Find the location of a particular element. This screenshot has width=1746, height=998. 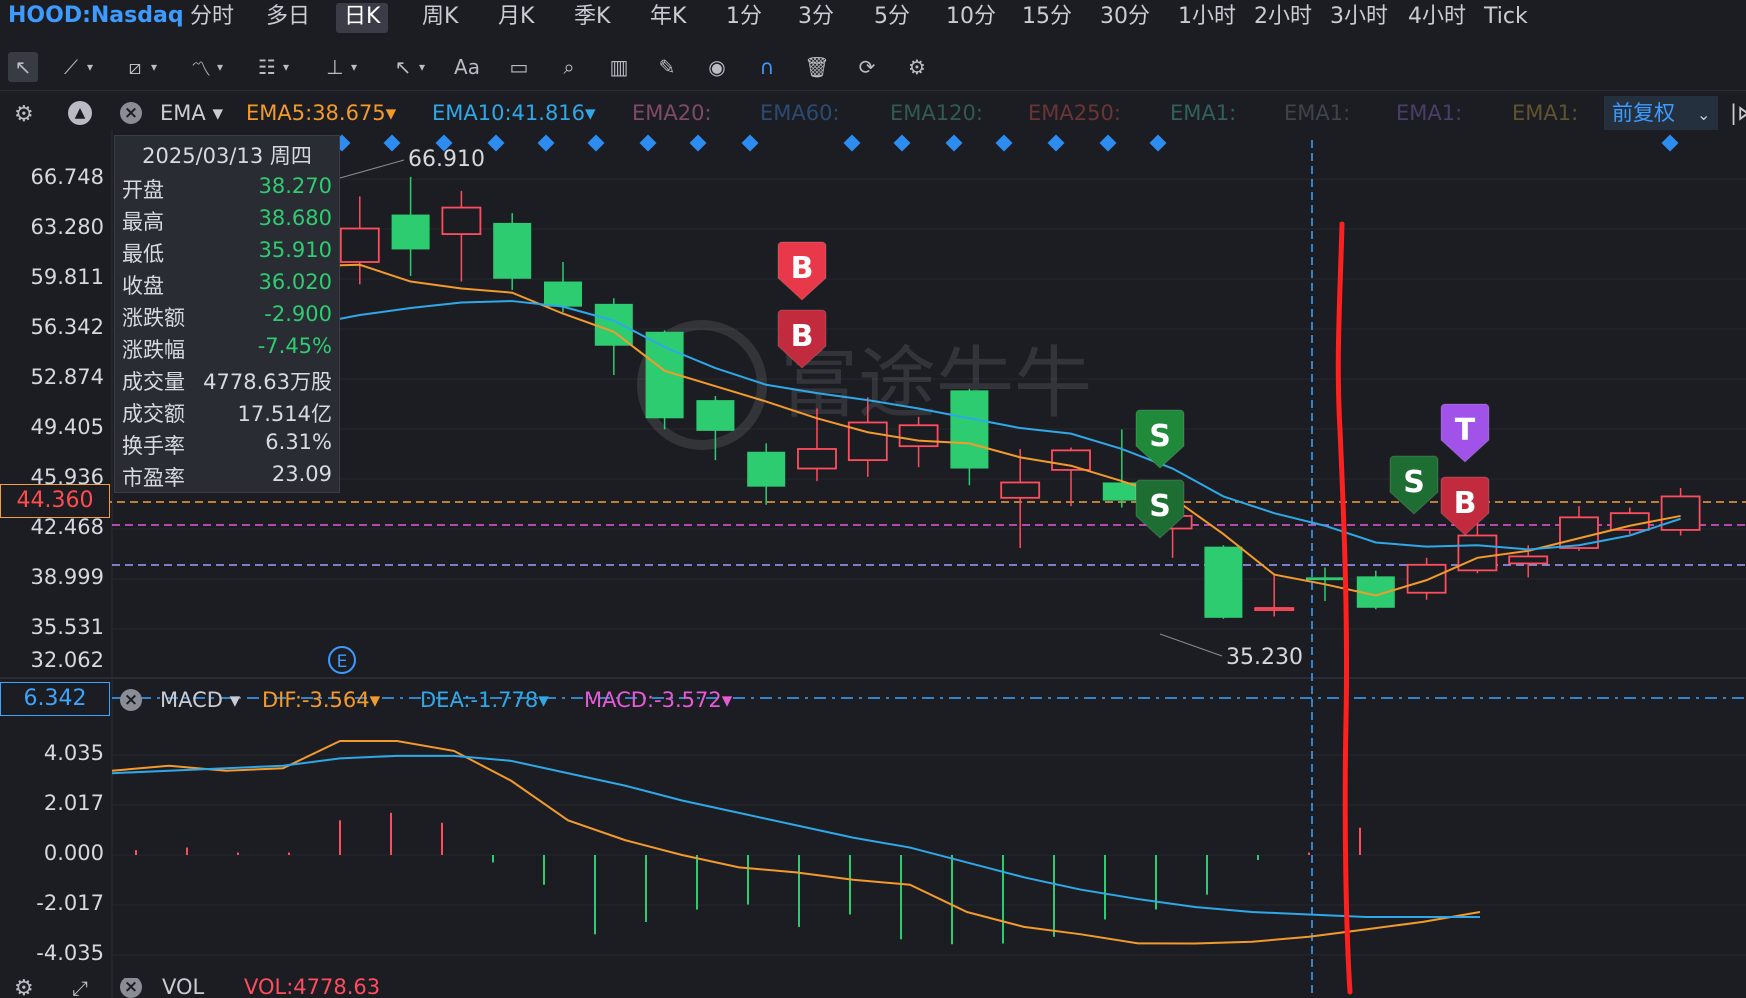

symbol-title: HOOD:Nasdaq is located at coordinates (96, 15).